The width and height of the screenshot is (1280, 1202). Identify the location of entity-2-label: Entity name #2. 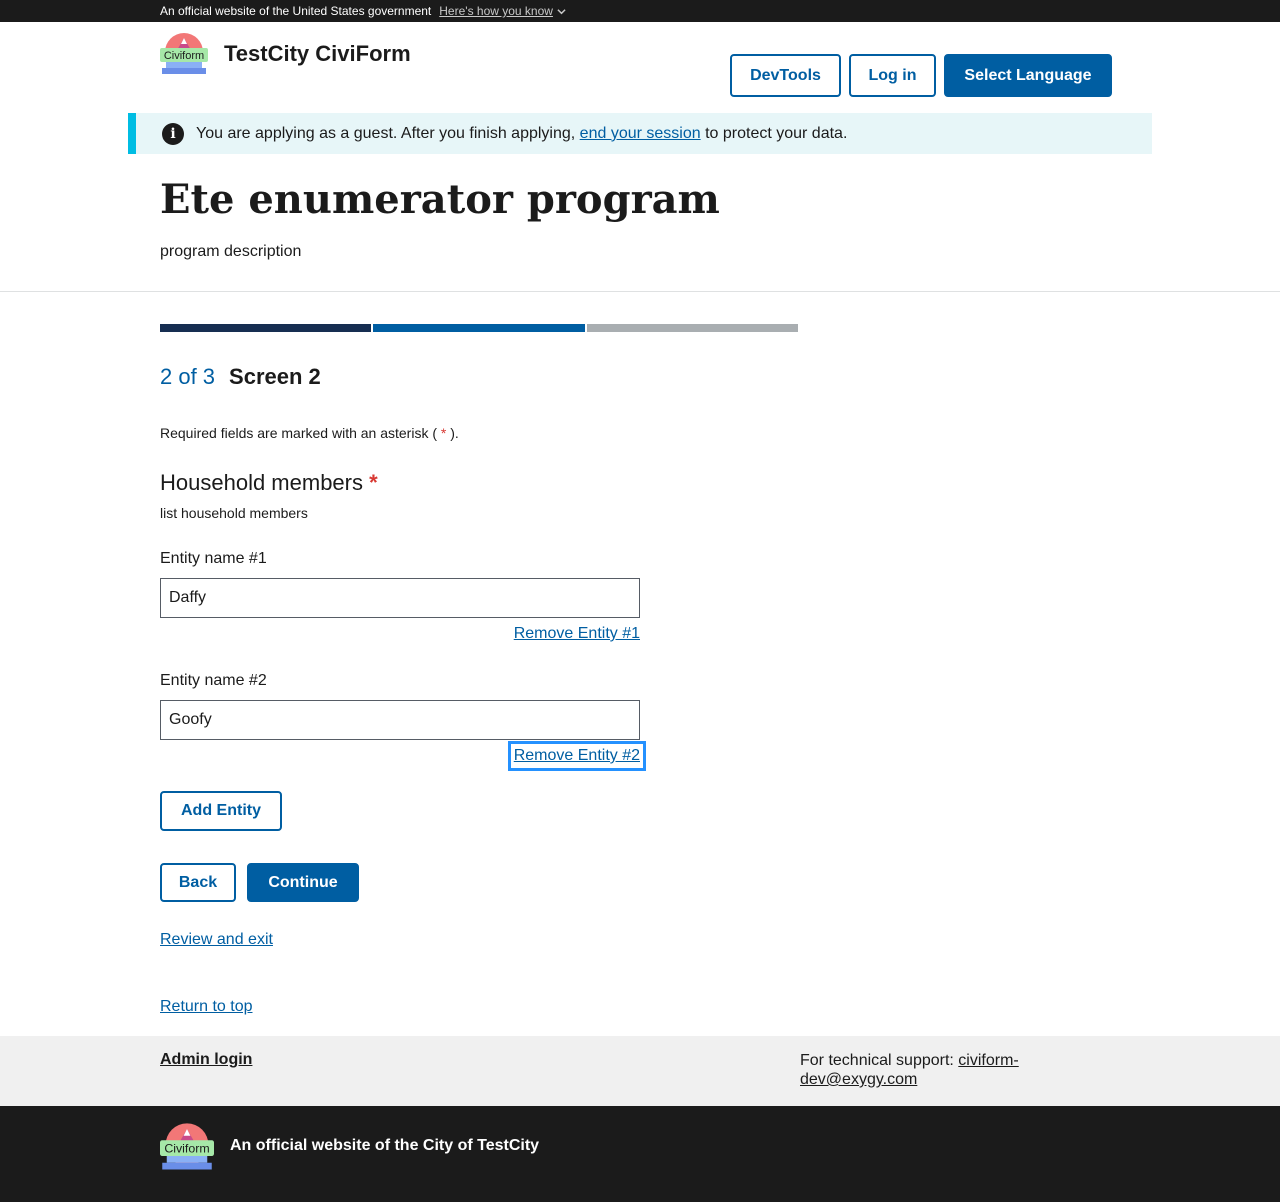
(213, 680).